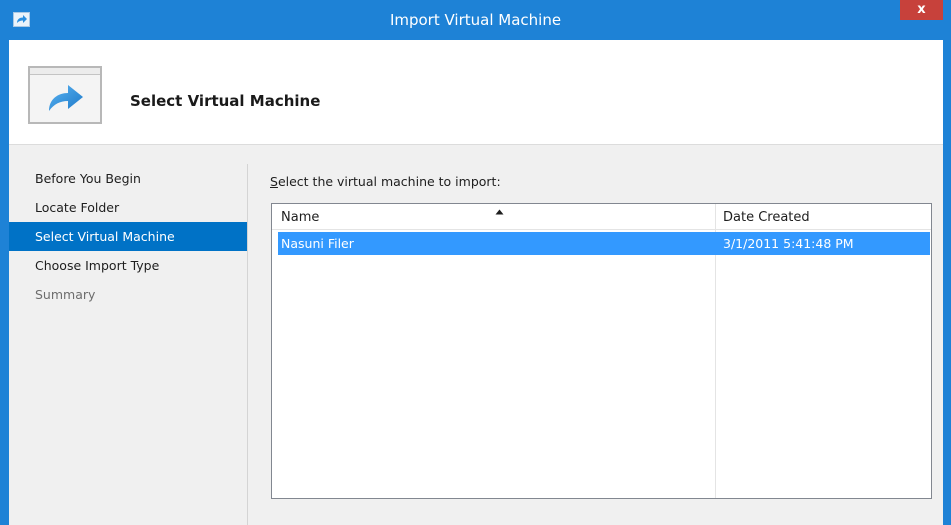  I want to click on column-header-name-label: Name, so click(300, 217).